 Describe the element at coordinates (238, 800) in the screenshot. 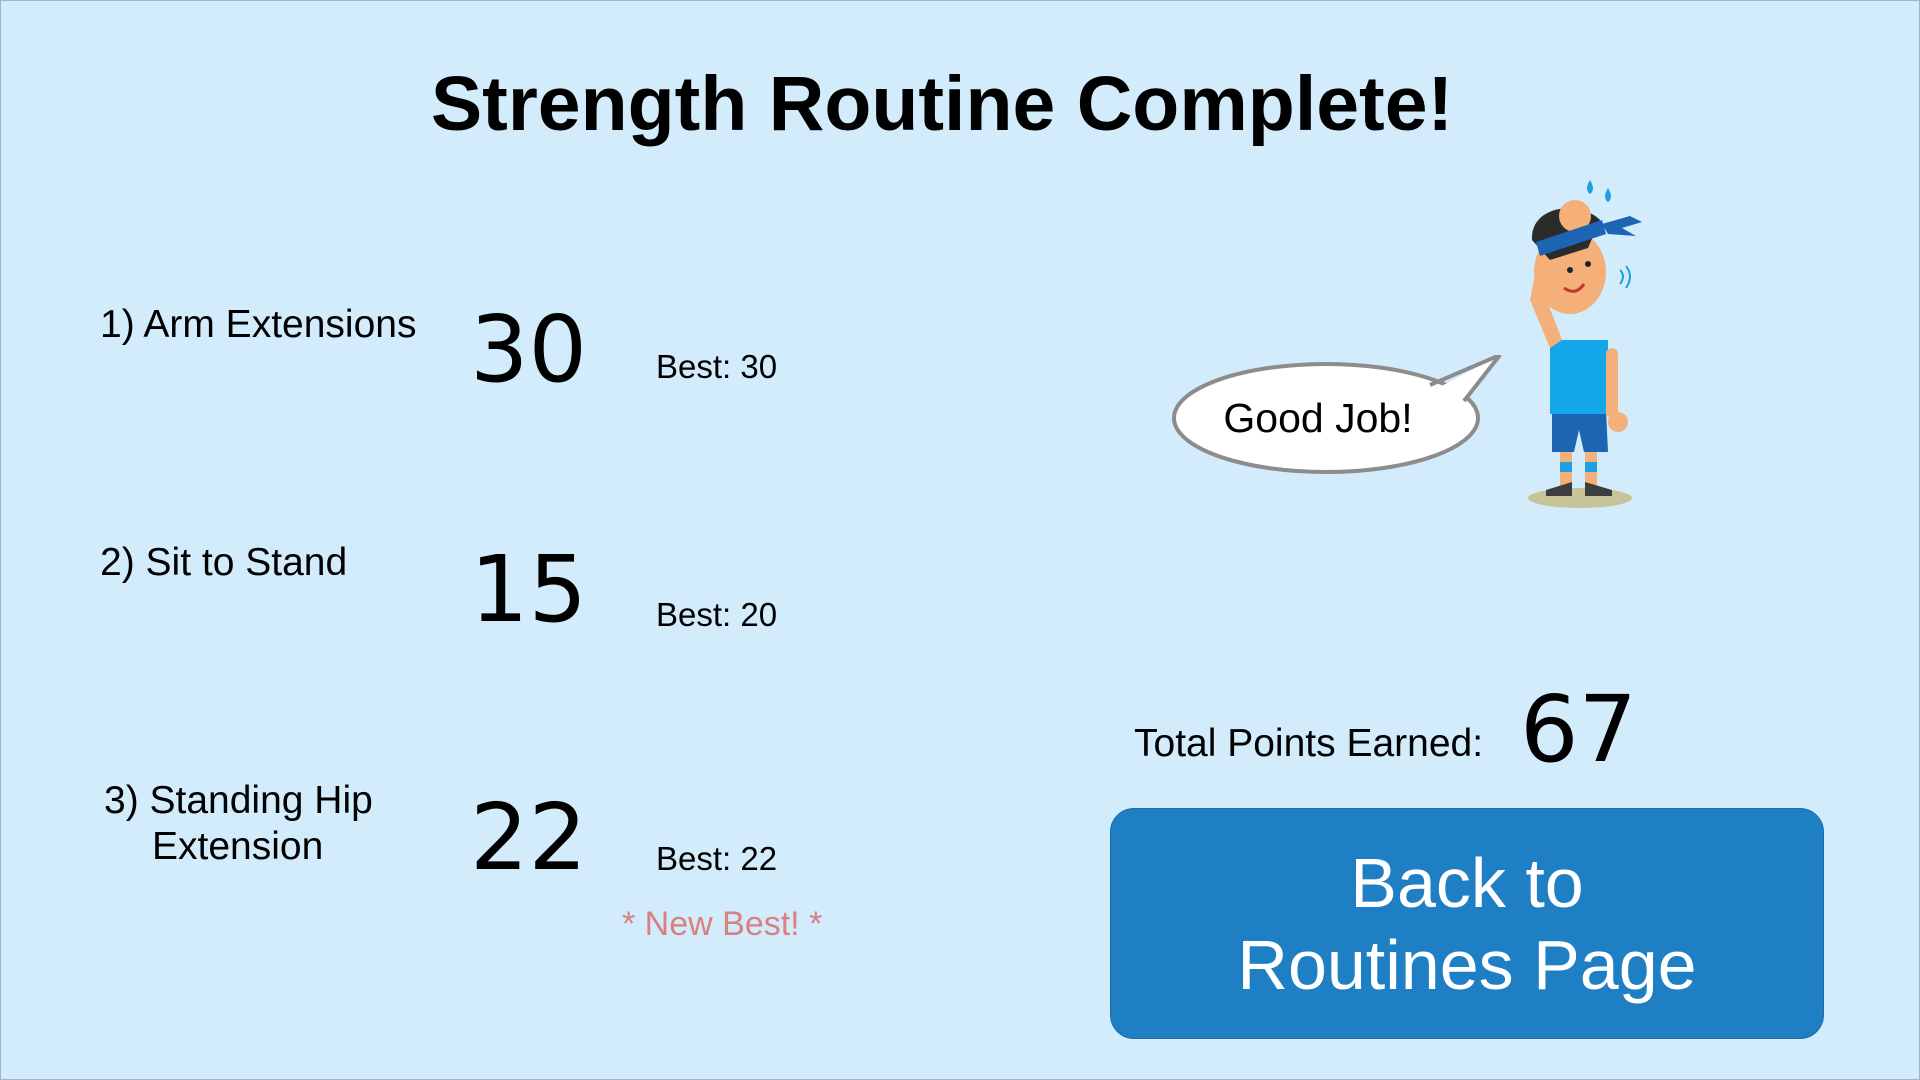

I see `exercise-3-label-line1: 3) Standing Hip` at that location.